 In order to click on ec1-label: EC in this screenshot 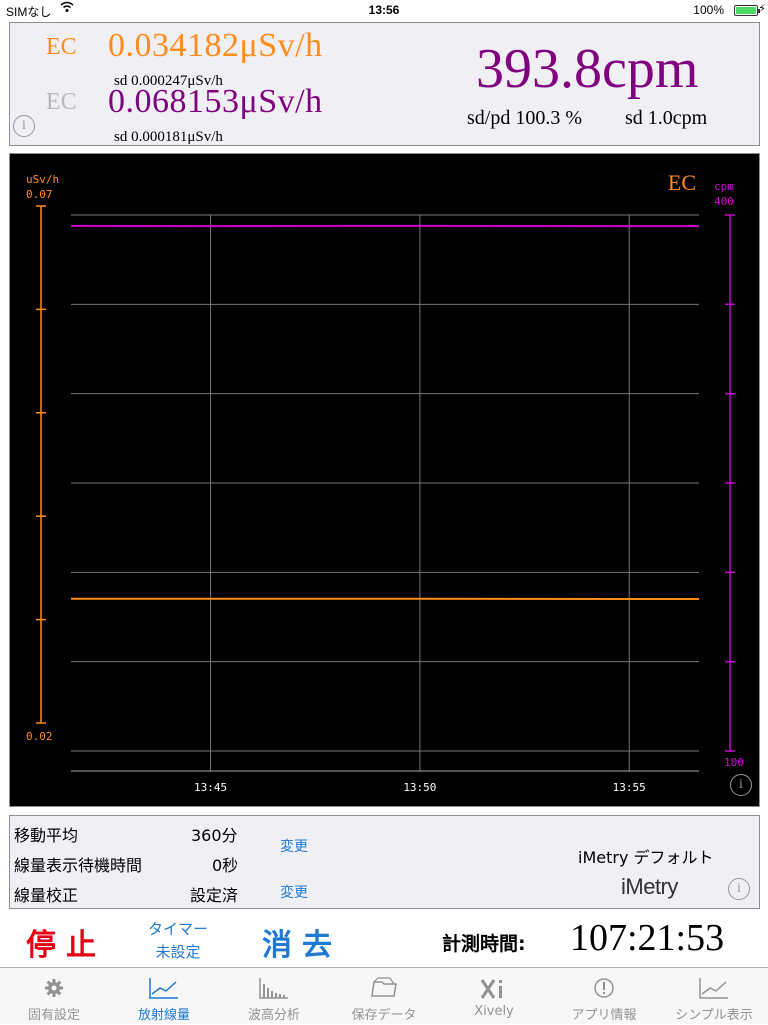, I will do `click(61, 47)`.